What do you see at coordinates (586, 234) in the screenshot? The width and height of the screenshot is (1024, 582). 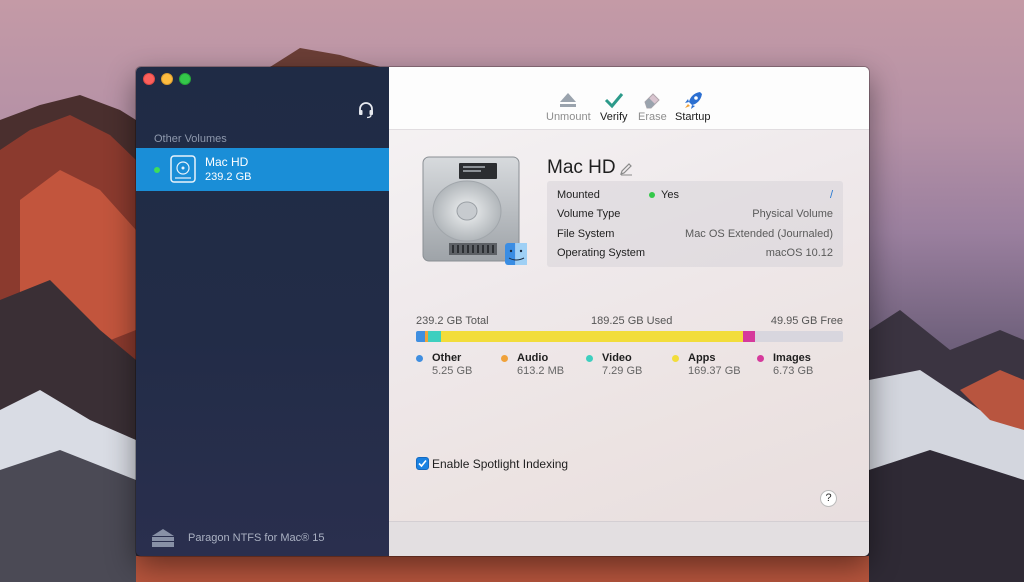 I see `file-system-label: File System` at bounding box center [586, 234].